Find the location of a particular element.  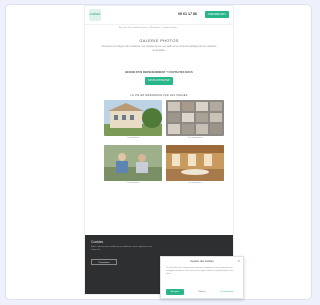

site-header: CHÊNES 05 61 17 86 PRENDRE RDV is located at coordinates (159, 15).